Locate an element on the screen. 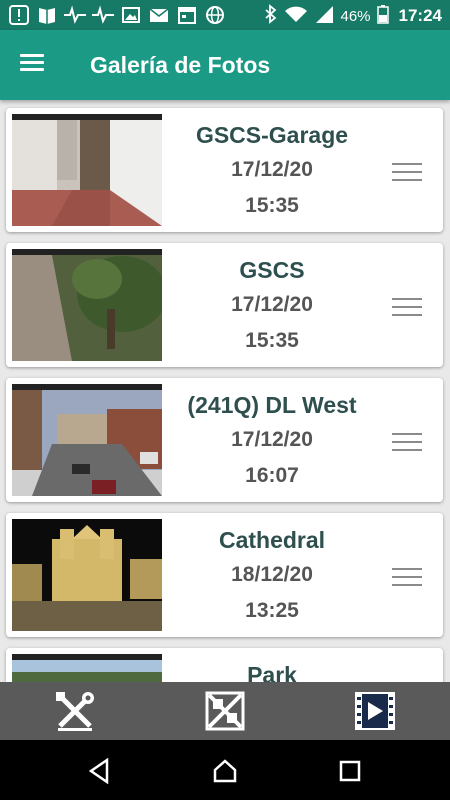 The image size is (450, 800). page-title: Galería de Fotos is located at coordinates (180, 65).